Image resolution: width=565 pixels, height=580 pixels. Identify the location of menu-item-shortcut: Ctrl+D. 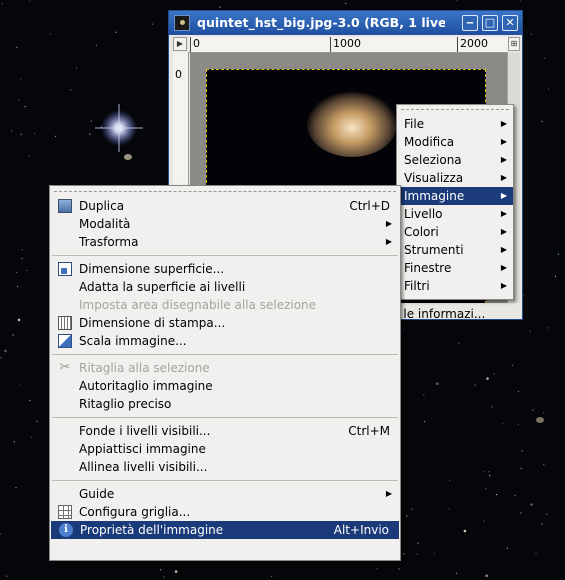
(369, 206).